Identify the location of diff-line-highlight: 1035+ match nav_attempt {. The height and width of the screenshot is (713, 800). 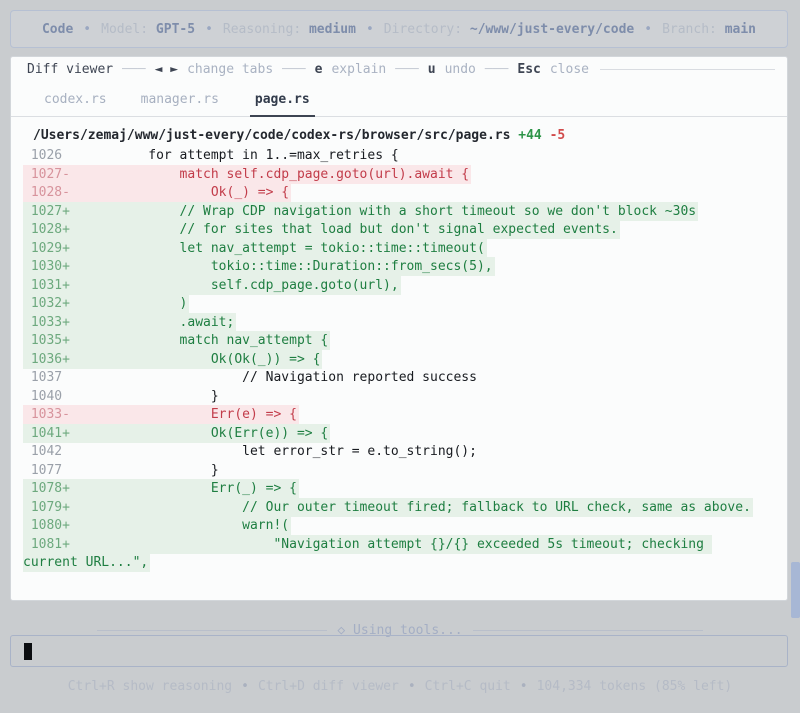
(177, 340).